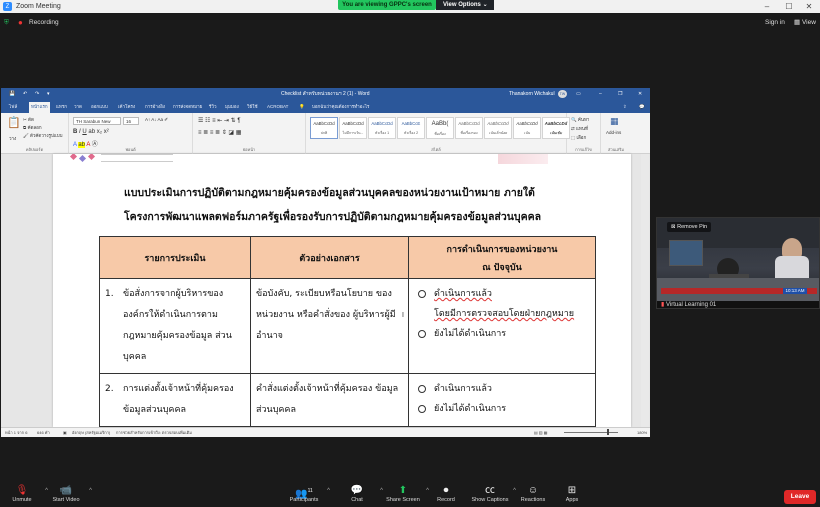 This screenshot has width=820, height=507. I want to click on cut-button: ✂ ตัด, so click(28, 119).